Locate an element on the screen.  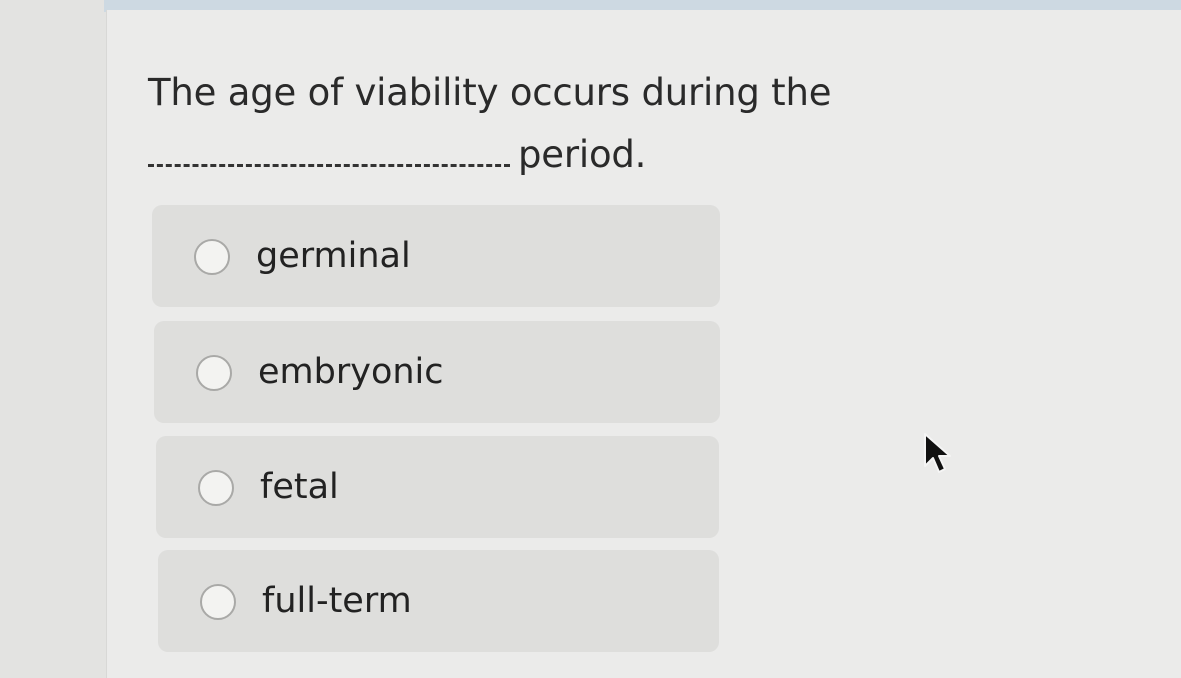
option-fetal: fetal is located at coordinates (437, 487).